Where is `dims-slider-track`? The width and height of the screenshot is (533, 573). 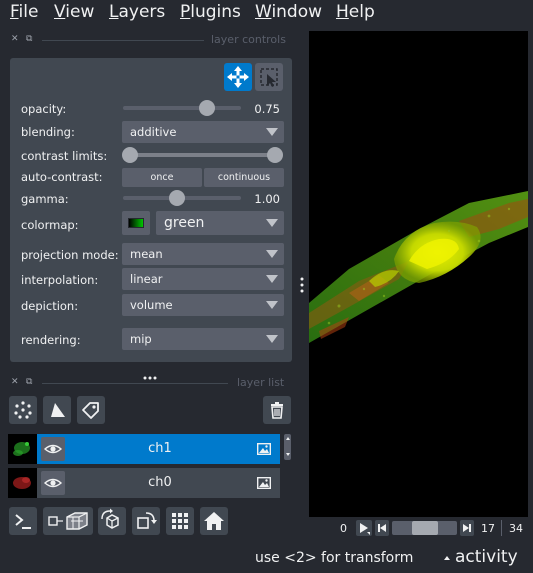
dims-slider-track is located at coordinates (424, 528).